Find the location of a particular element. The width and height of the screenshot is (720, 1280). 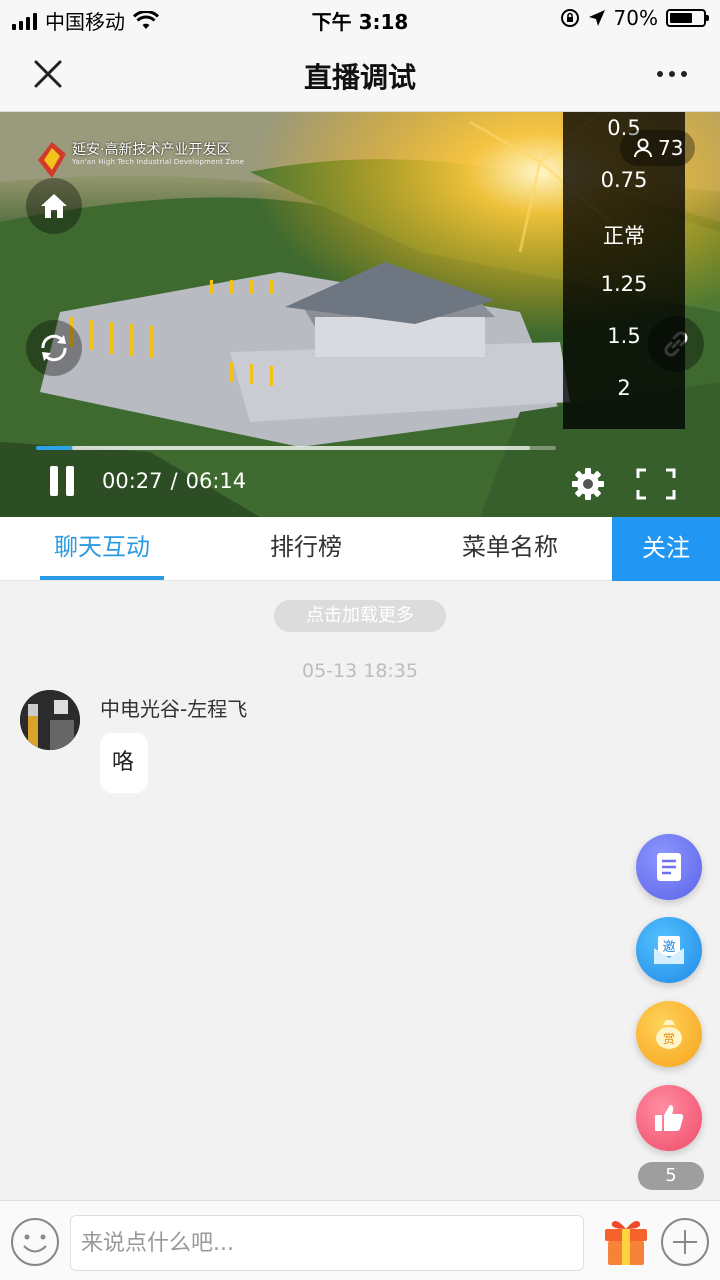

invite-button: 邀 is located at coordinates (669, 950).